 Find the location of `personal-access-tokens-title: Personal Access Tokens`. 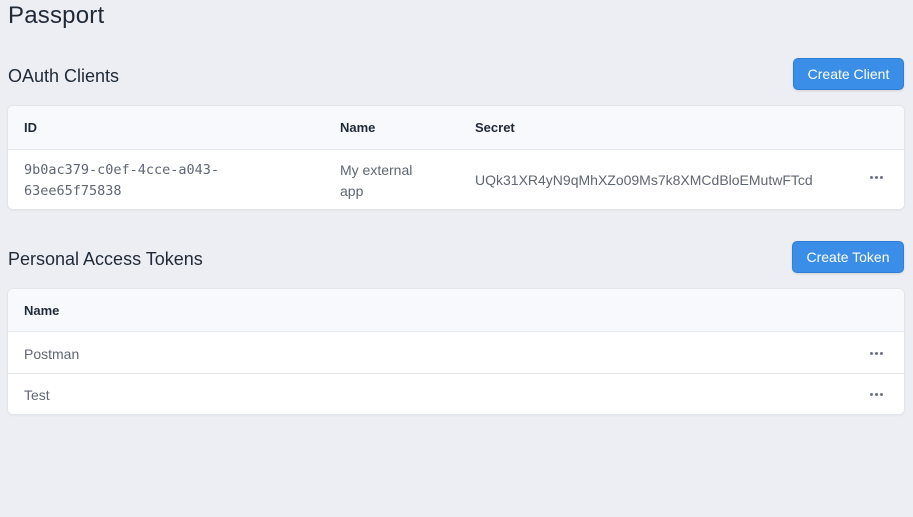

personal-access-tokens-title: Personal Access Tokens is located at coordinates (105, 259).